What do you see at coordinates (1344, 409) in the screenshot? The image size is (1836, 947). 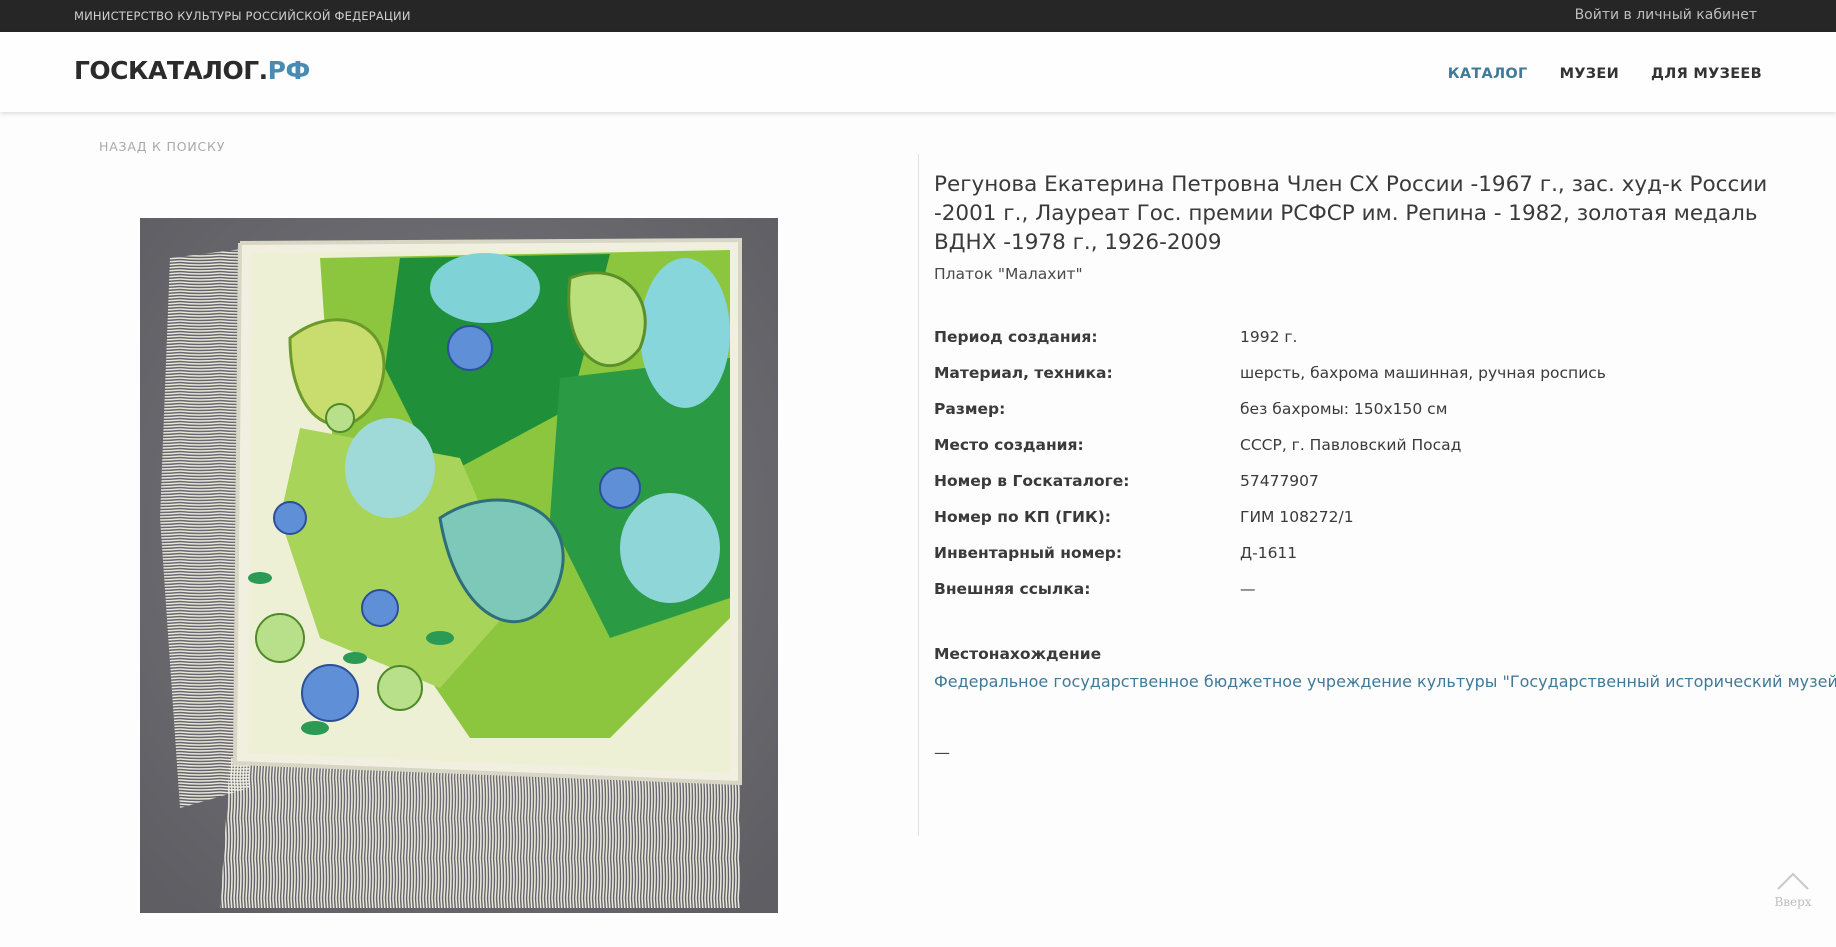 I see `attribute-value: без бахромы: 150х150 см` at bounding box center [1344, 409].